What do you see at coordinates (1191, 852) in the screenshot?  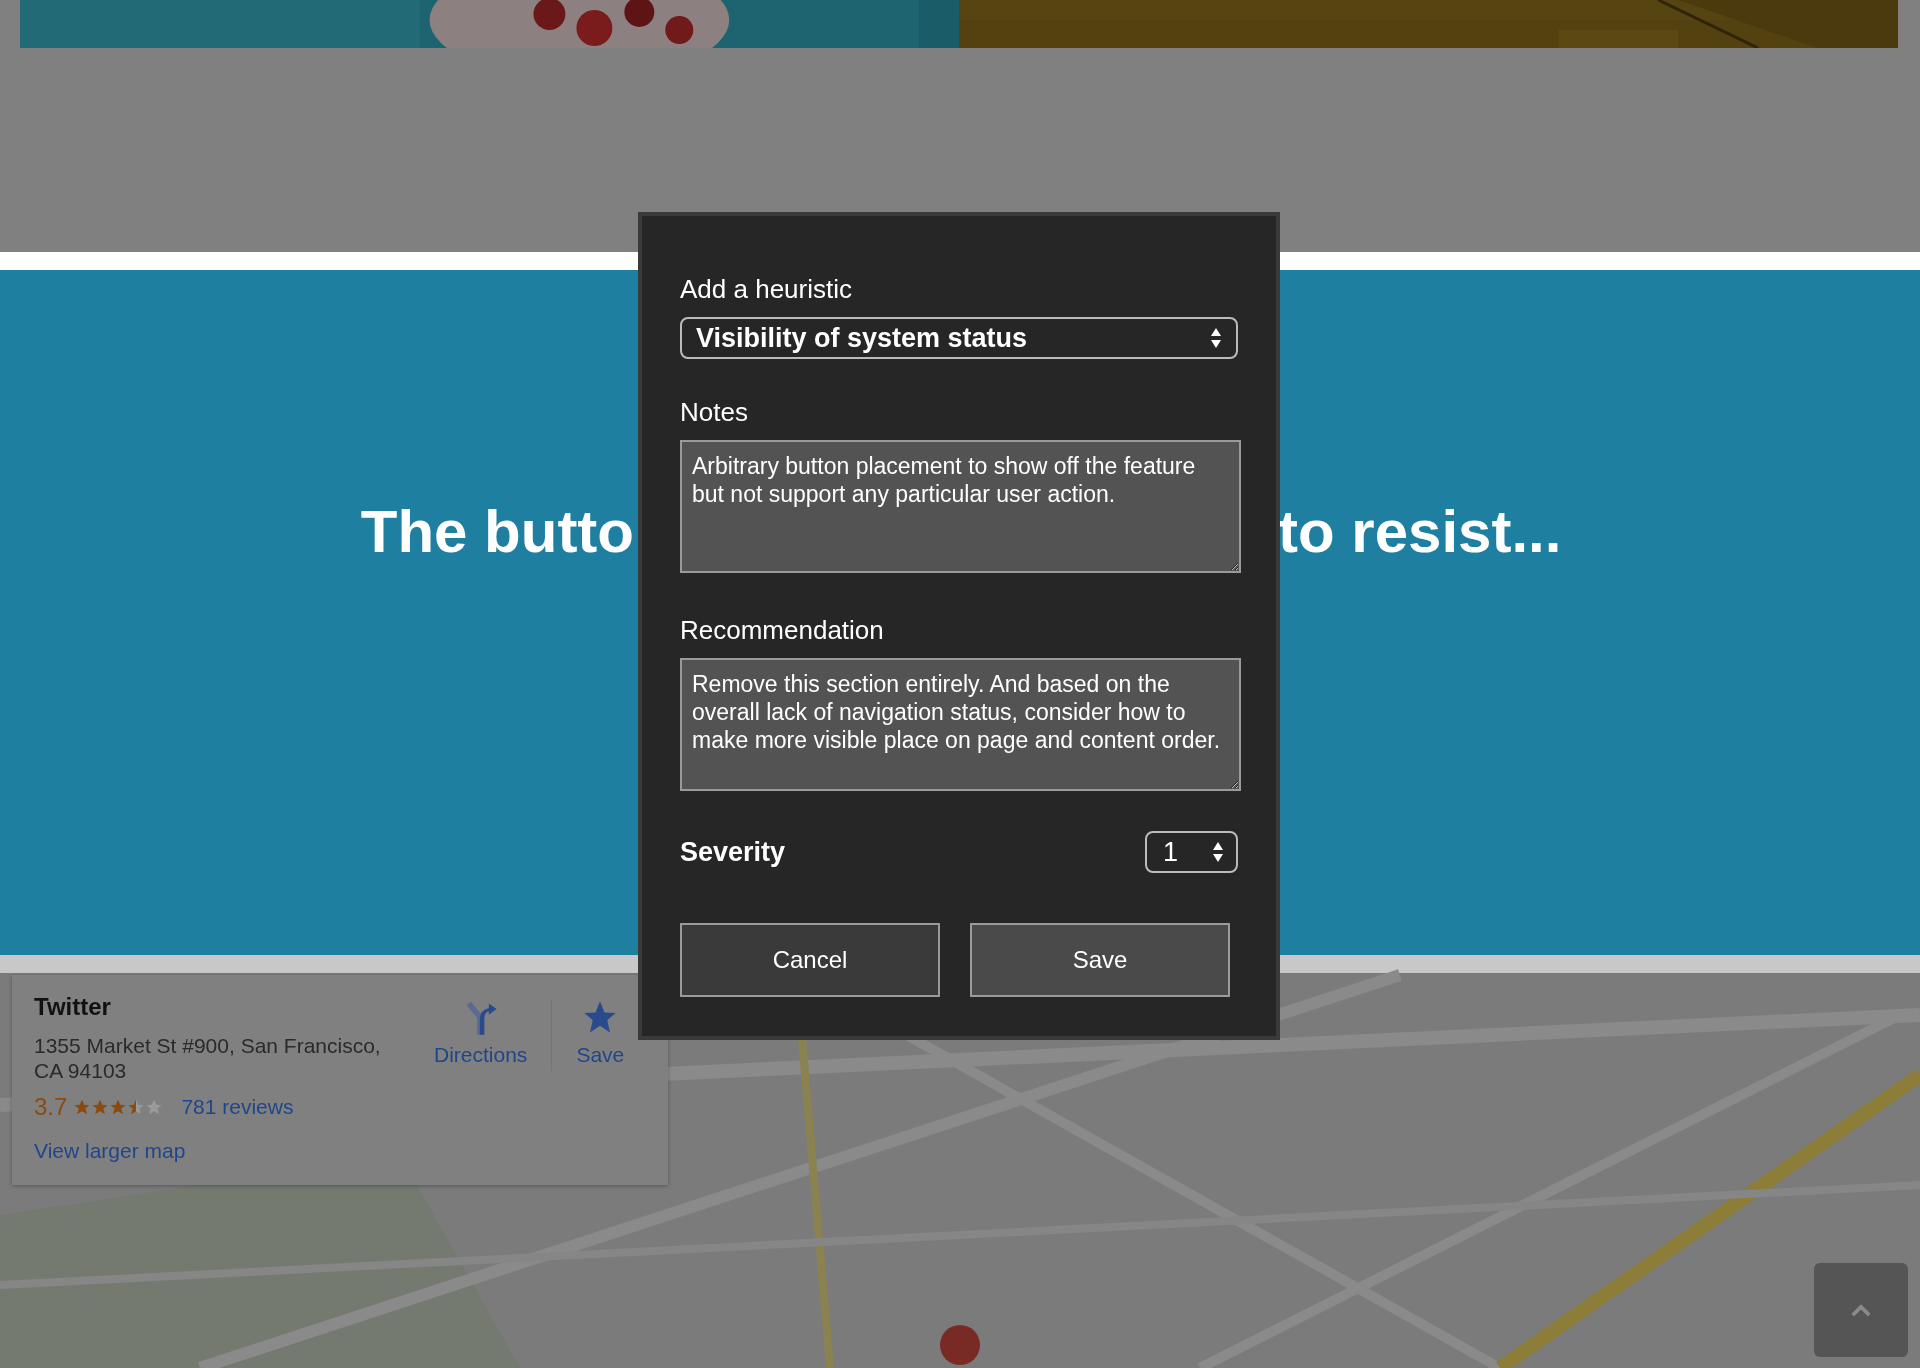 I see `severity-field: 1` at bounding box center [1191, 852].